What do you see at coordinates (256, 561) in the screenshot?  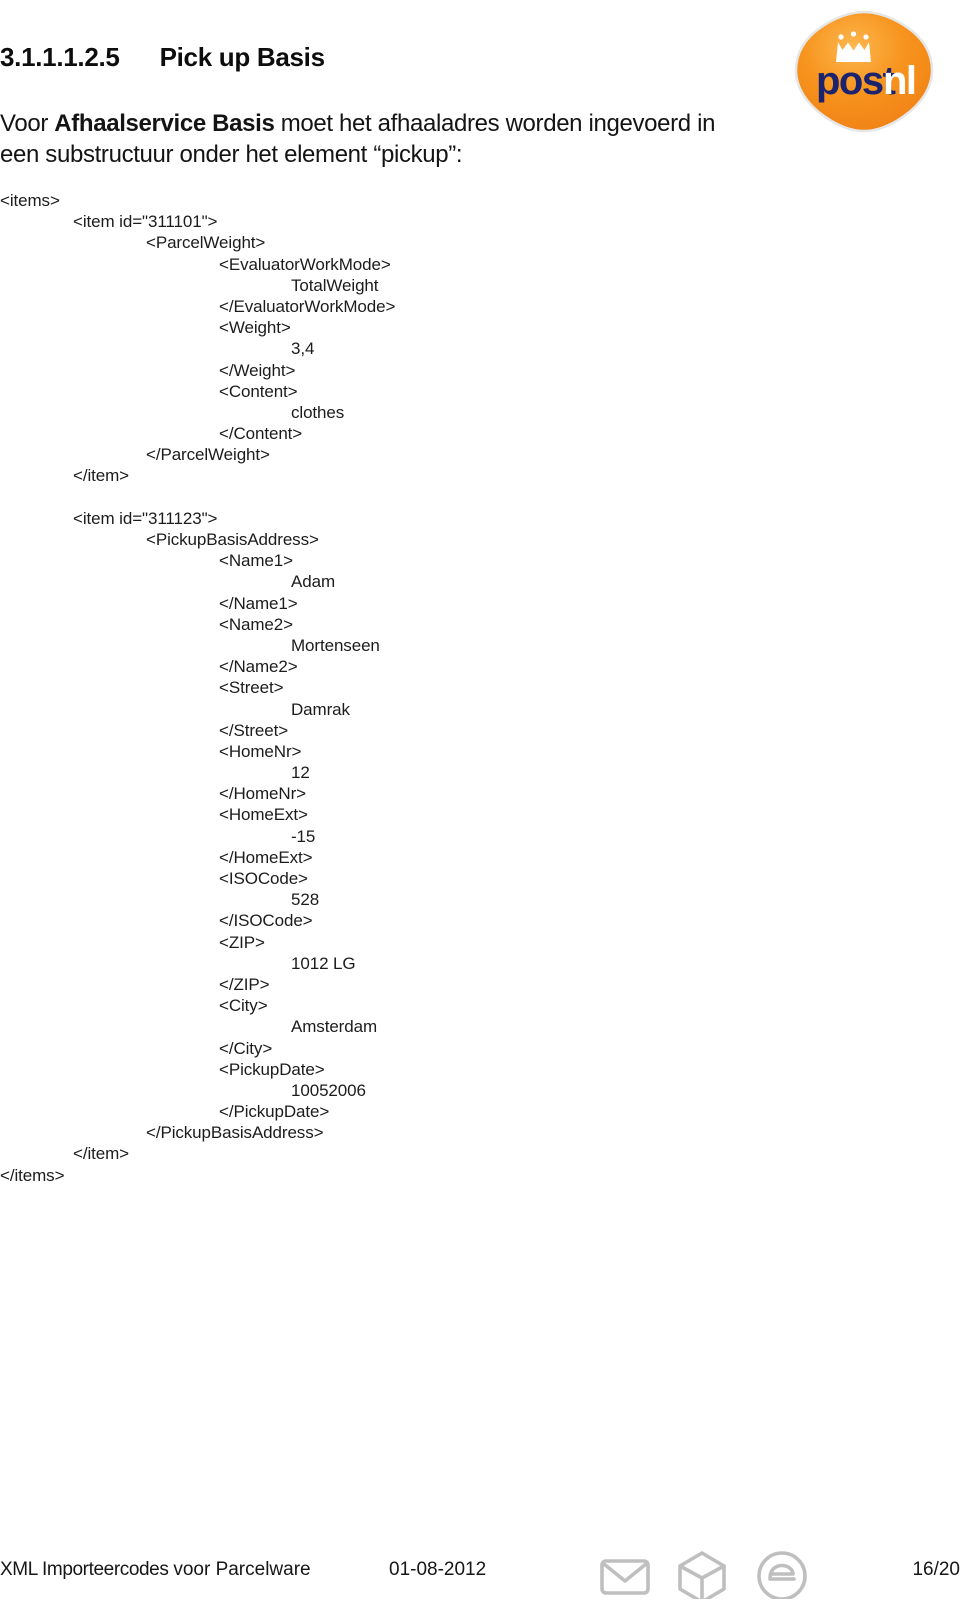 I see `code-line: <Name1>` at bounding box center [256, 561].